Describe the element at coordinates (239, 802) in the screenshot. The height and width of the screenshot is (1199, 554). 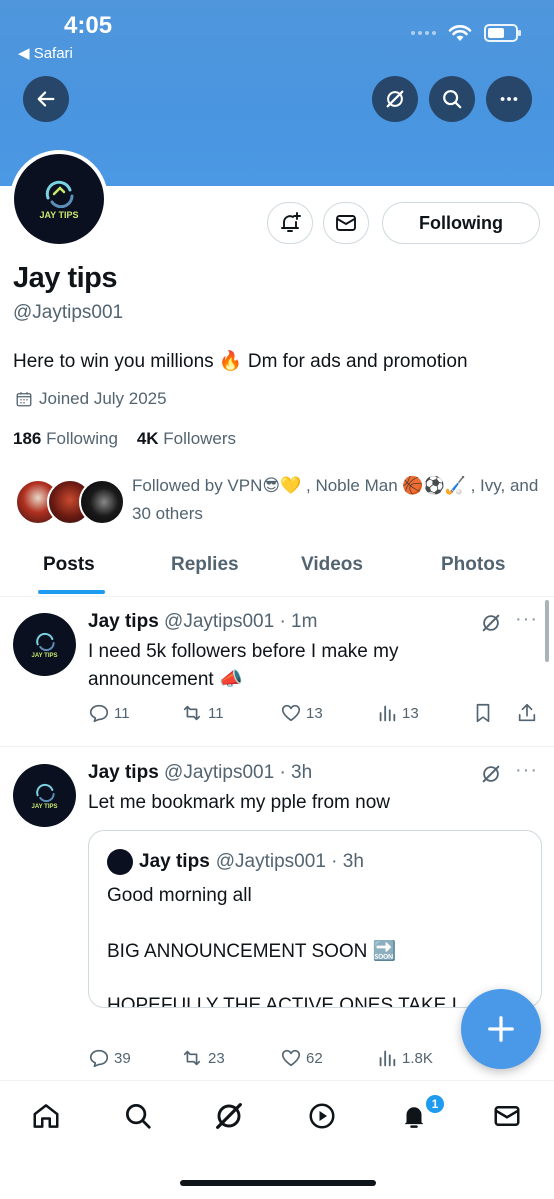
I see `post-text: Let me bookmark my pple from now` at that location.